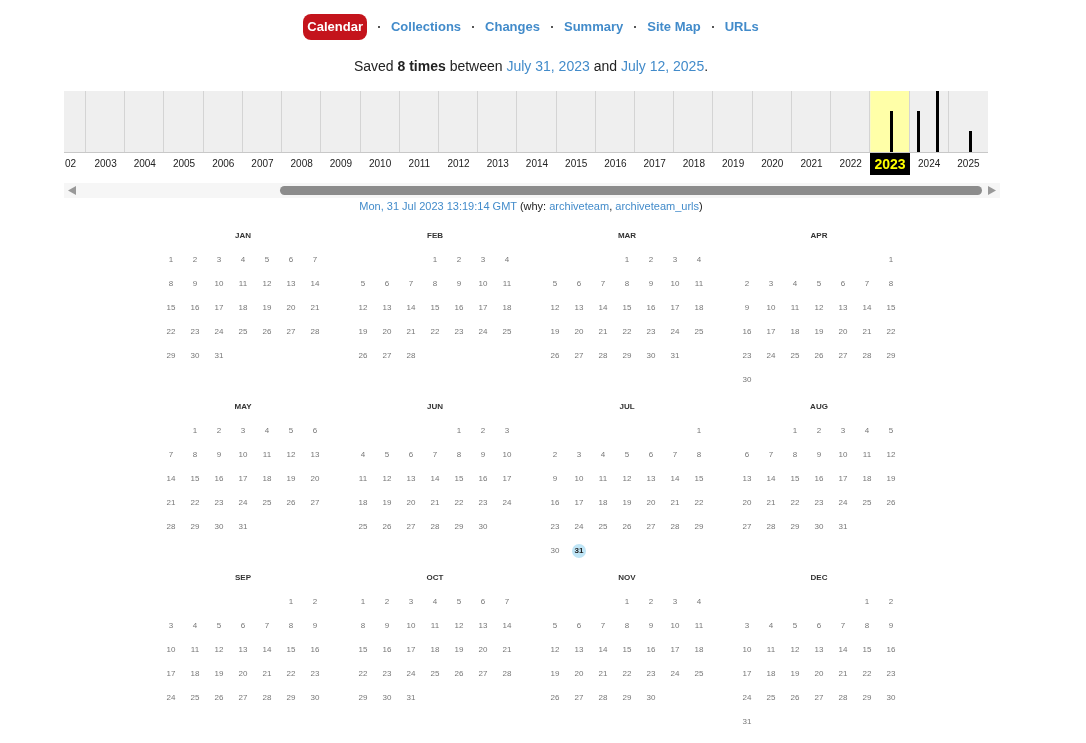 This screenshot has height=743, width=1086. I want to click on calendar-day: 7, so click(507, 602).